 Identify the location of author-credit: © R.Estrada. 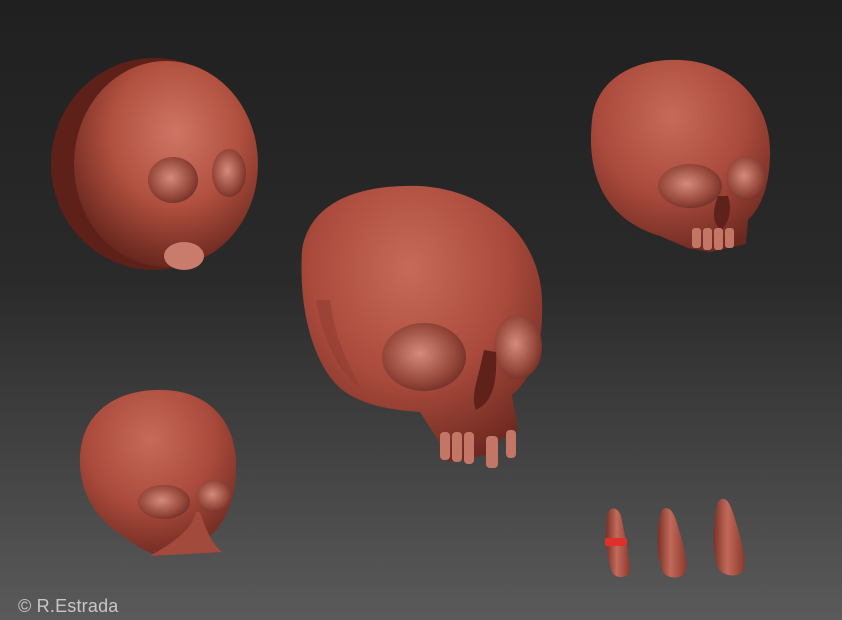
(68, 606).